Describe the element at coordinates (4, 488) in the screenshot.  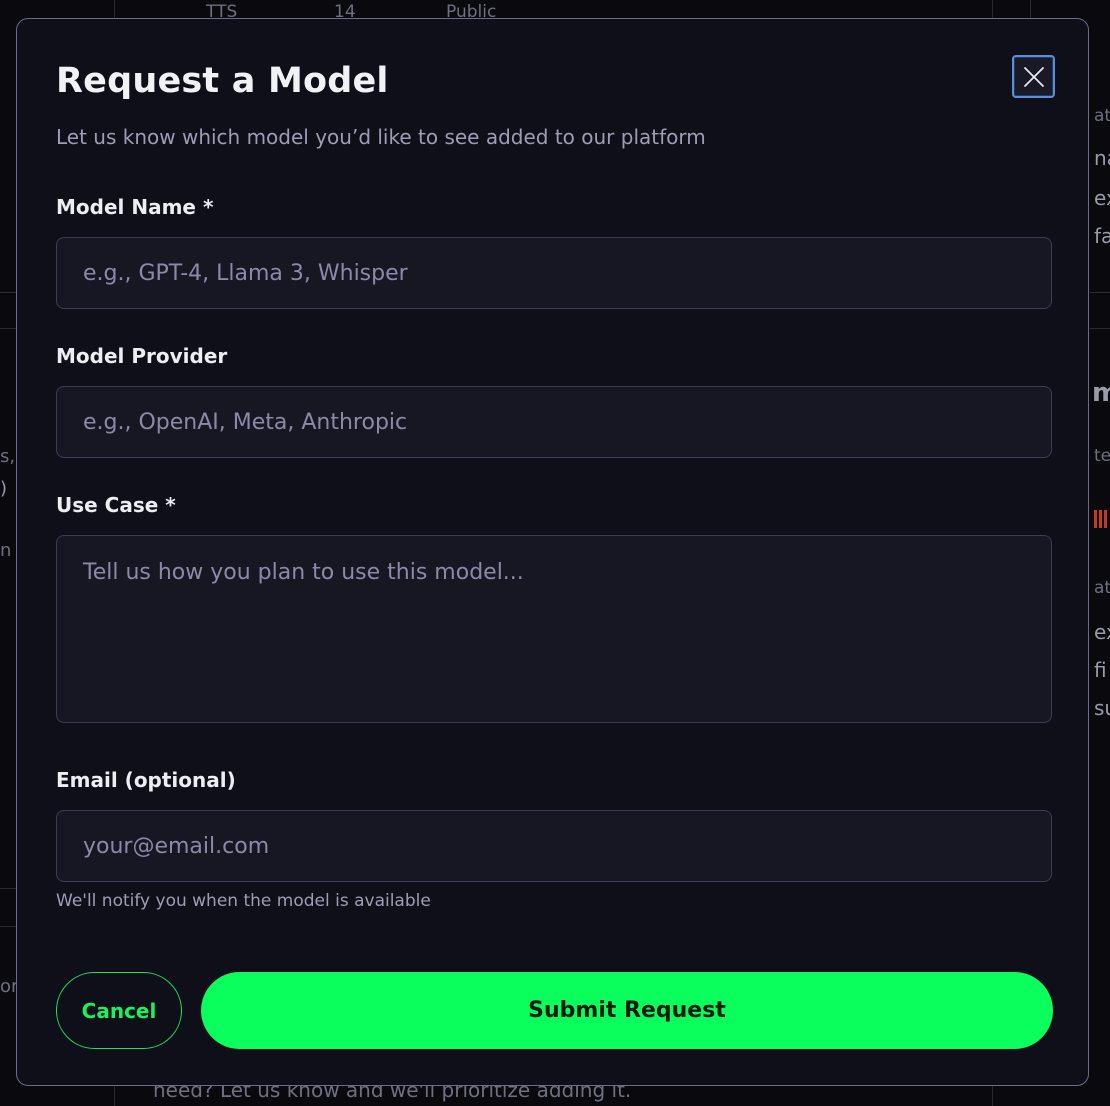
I see `bg-fragment: )` at that location.